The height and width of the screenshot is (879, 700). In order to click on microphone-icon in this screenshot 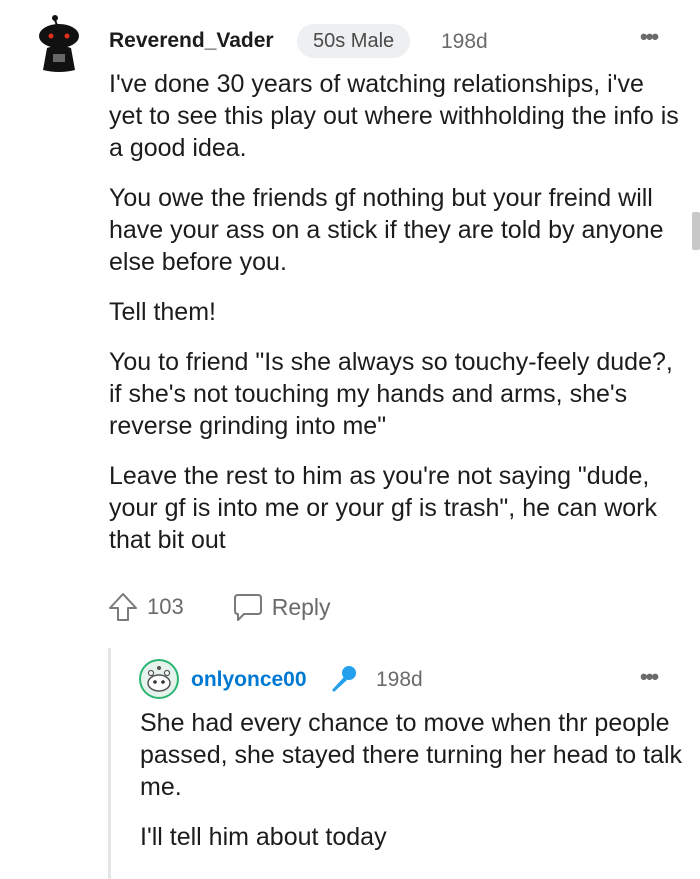, I will do `click(344, 679)`.